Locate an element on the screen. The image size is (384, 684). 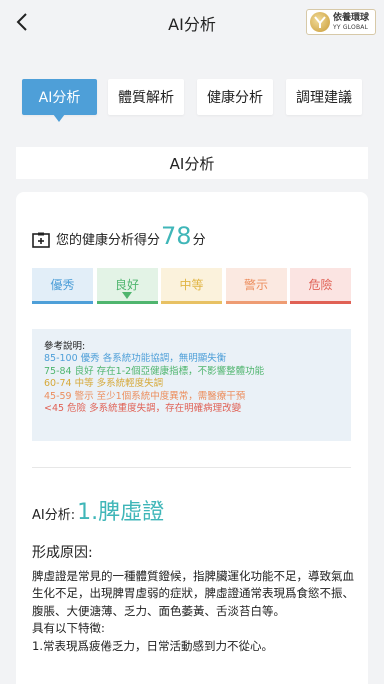
tab-bar: AI分析 體質解析 健康分析 調理建議 is located at coordinates (192, 104).